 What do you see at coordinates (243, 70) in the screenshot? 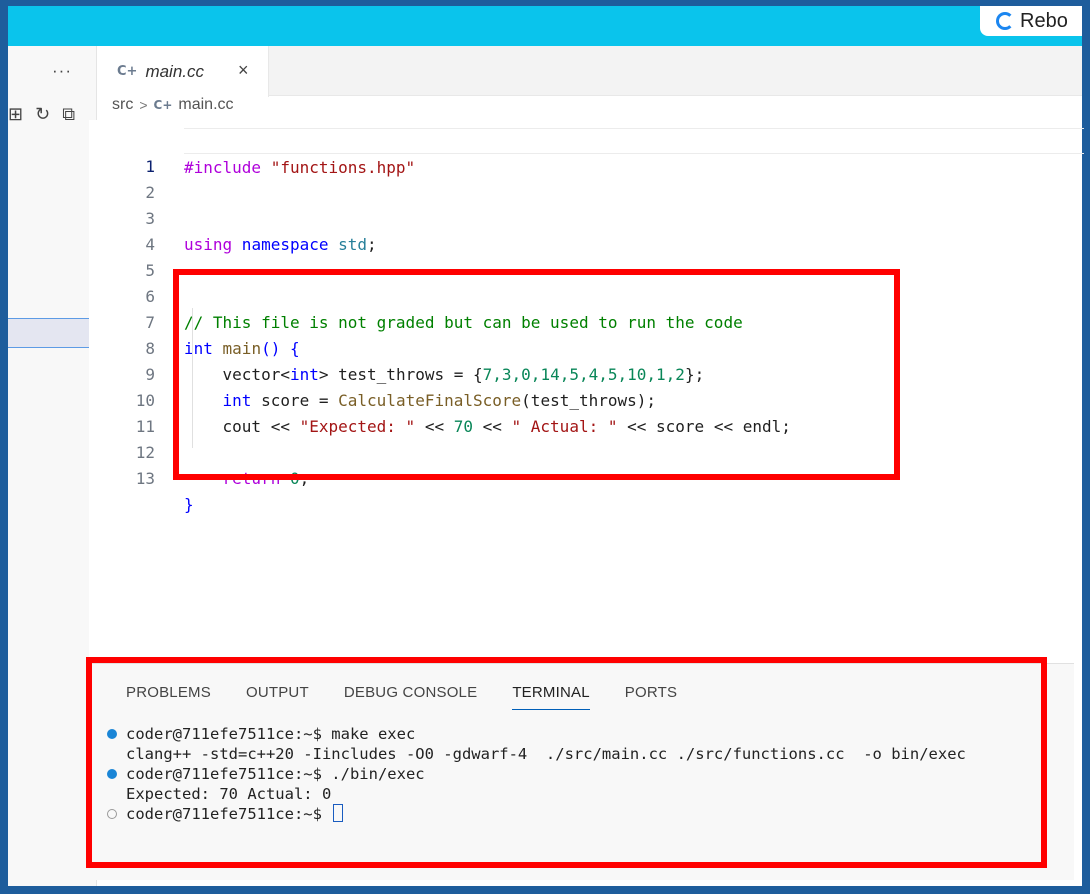
I see `close-icon: ×` at bounding box center [243, 70].